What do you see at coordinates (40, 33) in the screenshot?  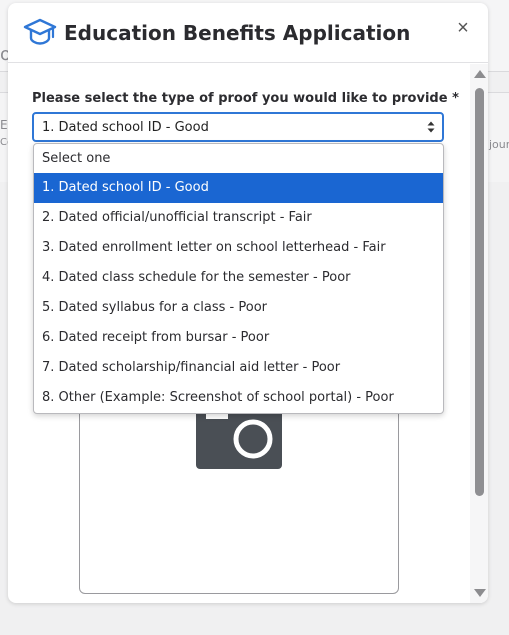 I see `graduation-cap-icon` at bounding box center [40, 33].